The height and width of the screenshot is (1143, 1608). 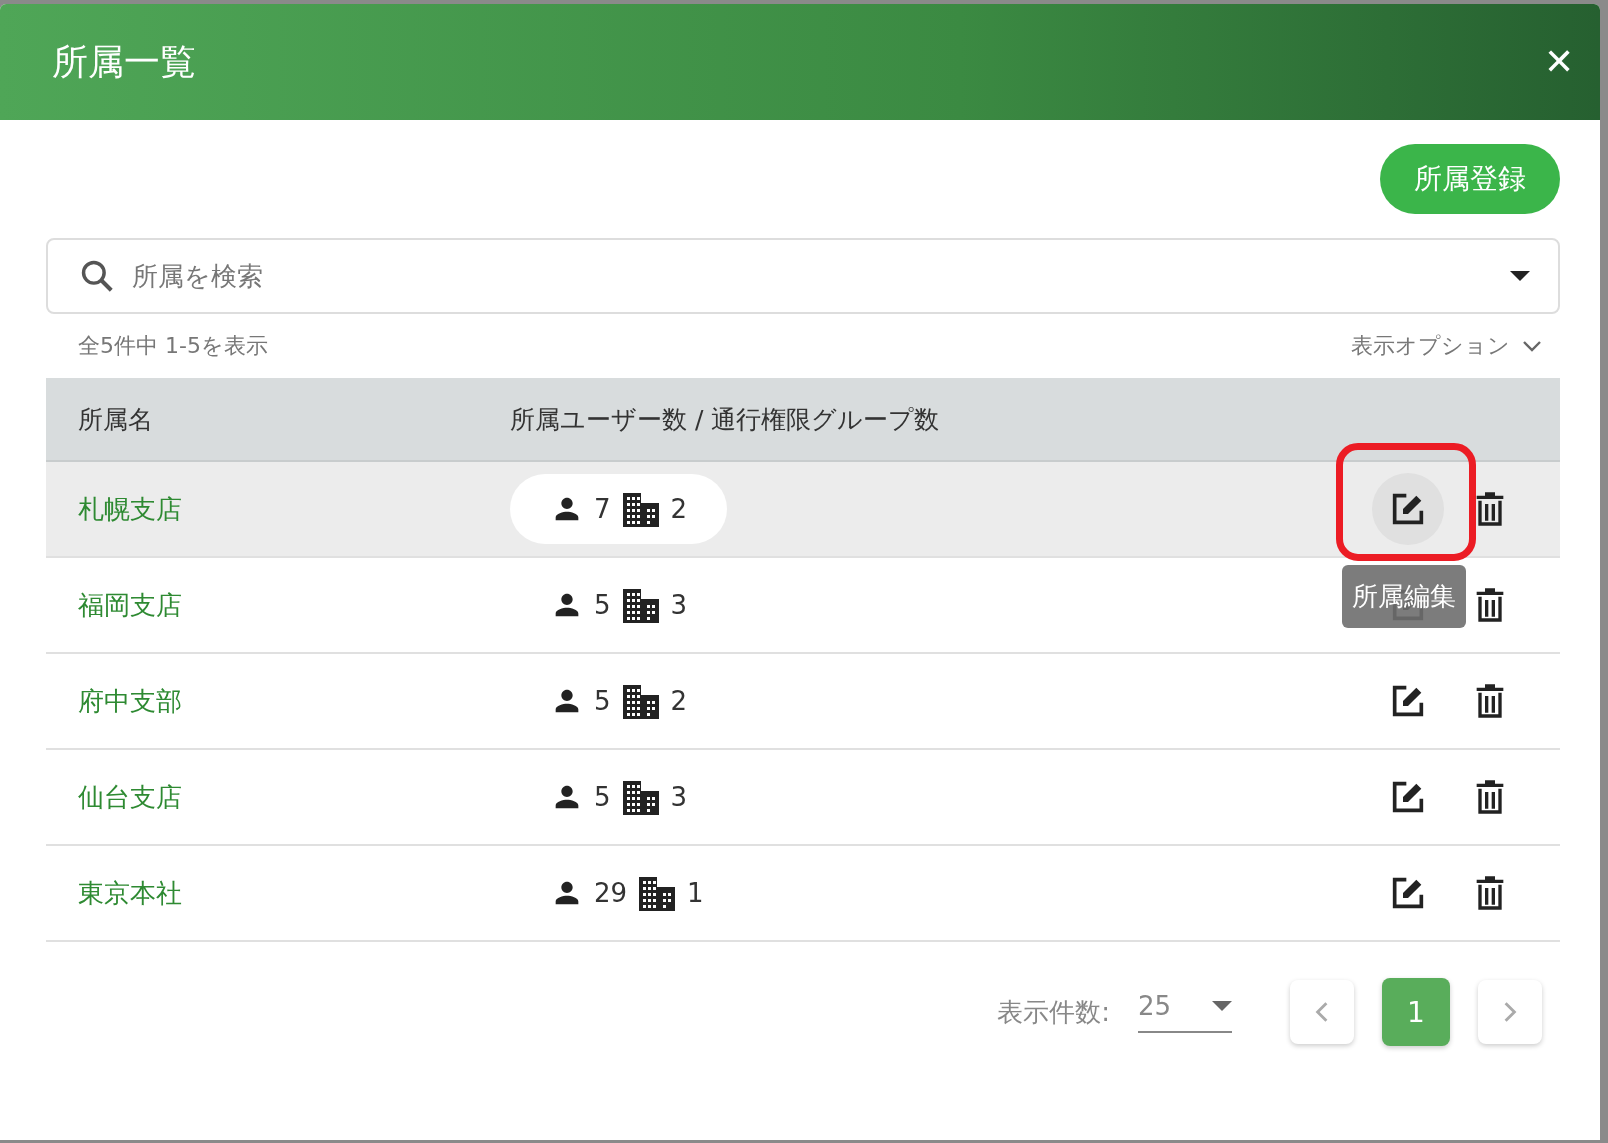 I want to click on column-header: 所属ユーザー数 / 通行権限グループ数, so click(x=725, y=419).